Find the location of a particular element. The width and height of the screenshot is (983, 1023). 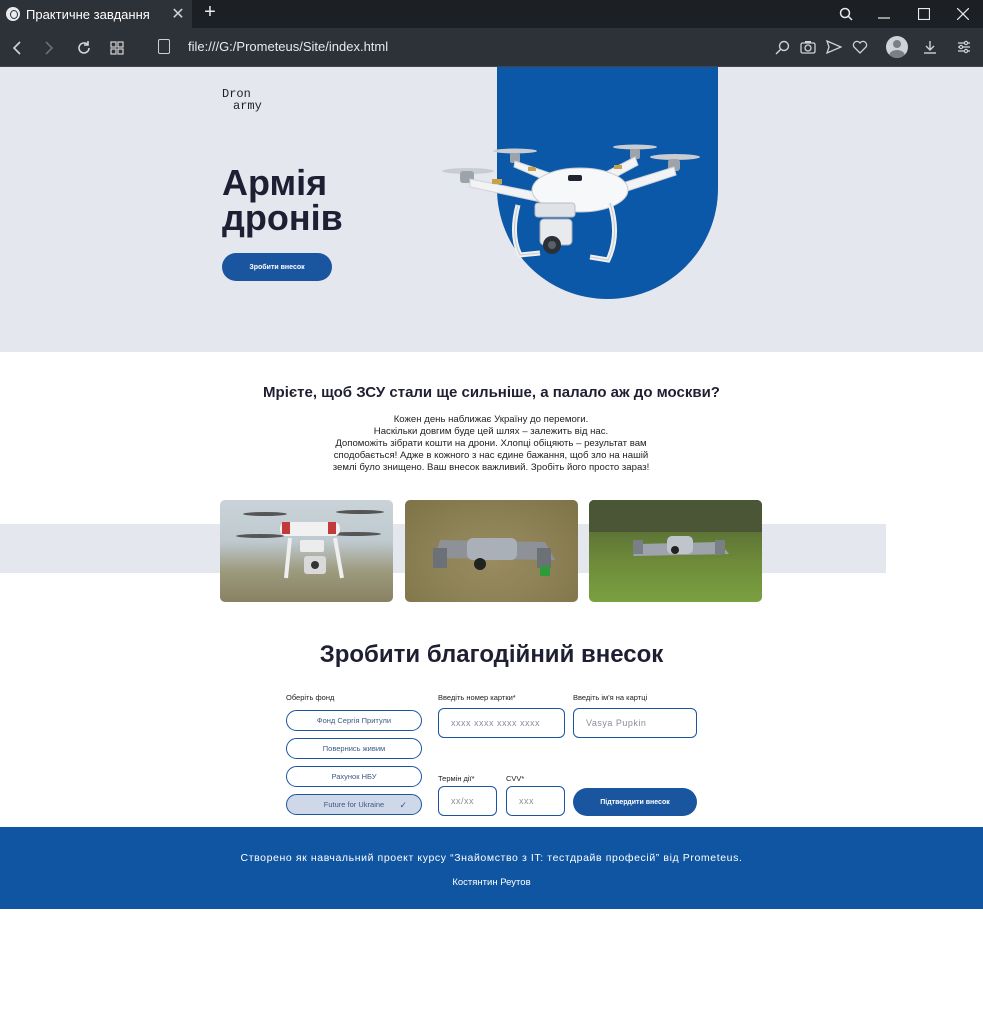

expiry-input: xx/xx is located at coordinates (467, 801).